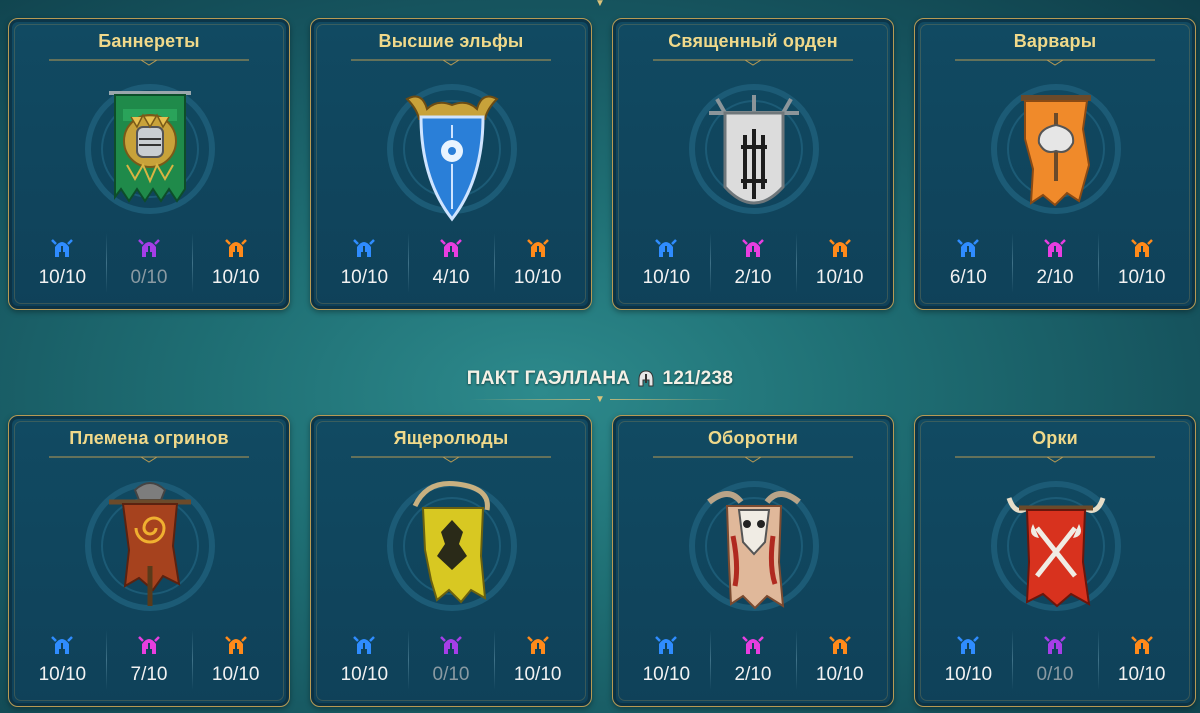  What do you see at coordinates (600, 399) in the screenshot?
I see `alliance-caret-icon: ▼` at bounding box center [600, 399].